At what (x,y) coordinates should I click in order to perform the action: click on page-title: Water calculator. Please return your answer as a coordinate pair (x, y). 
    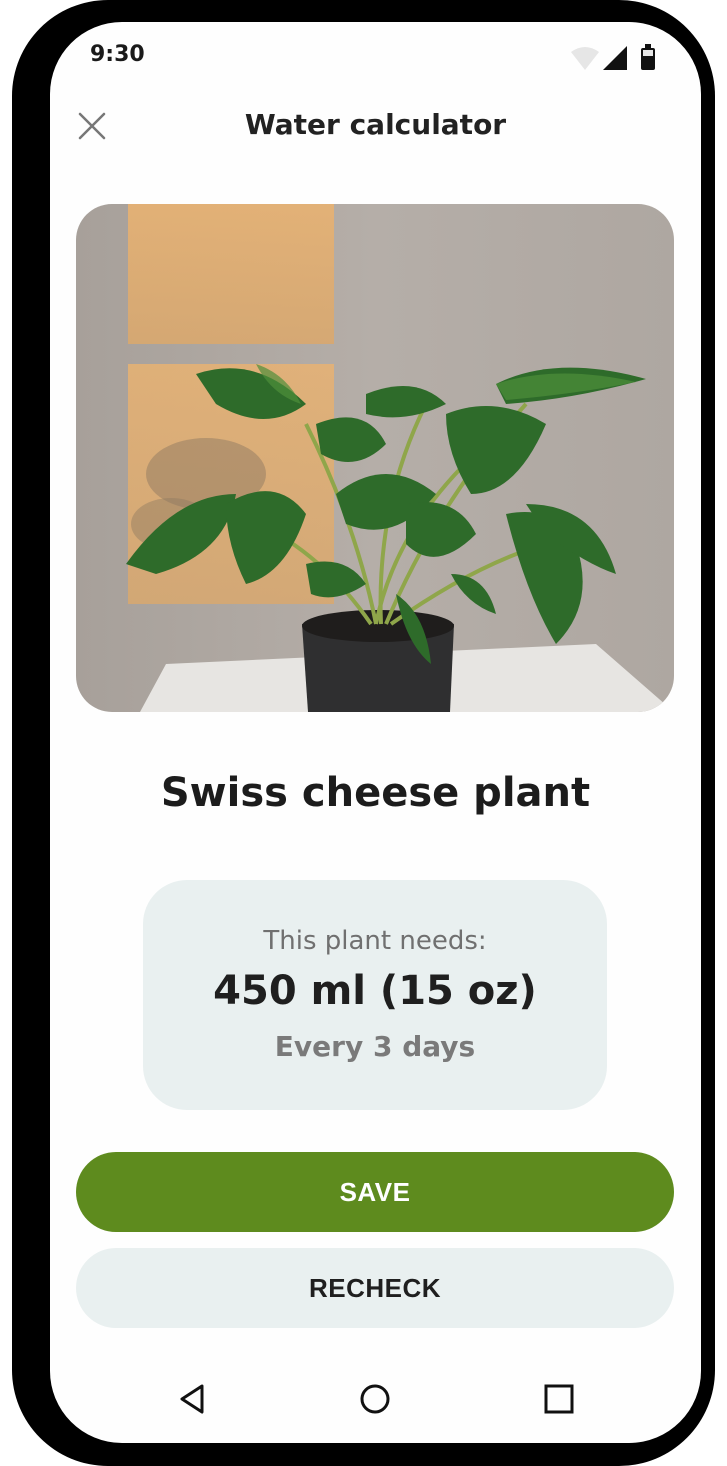
    Looking at the image, I should click on (375, 124).